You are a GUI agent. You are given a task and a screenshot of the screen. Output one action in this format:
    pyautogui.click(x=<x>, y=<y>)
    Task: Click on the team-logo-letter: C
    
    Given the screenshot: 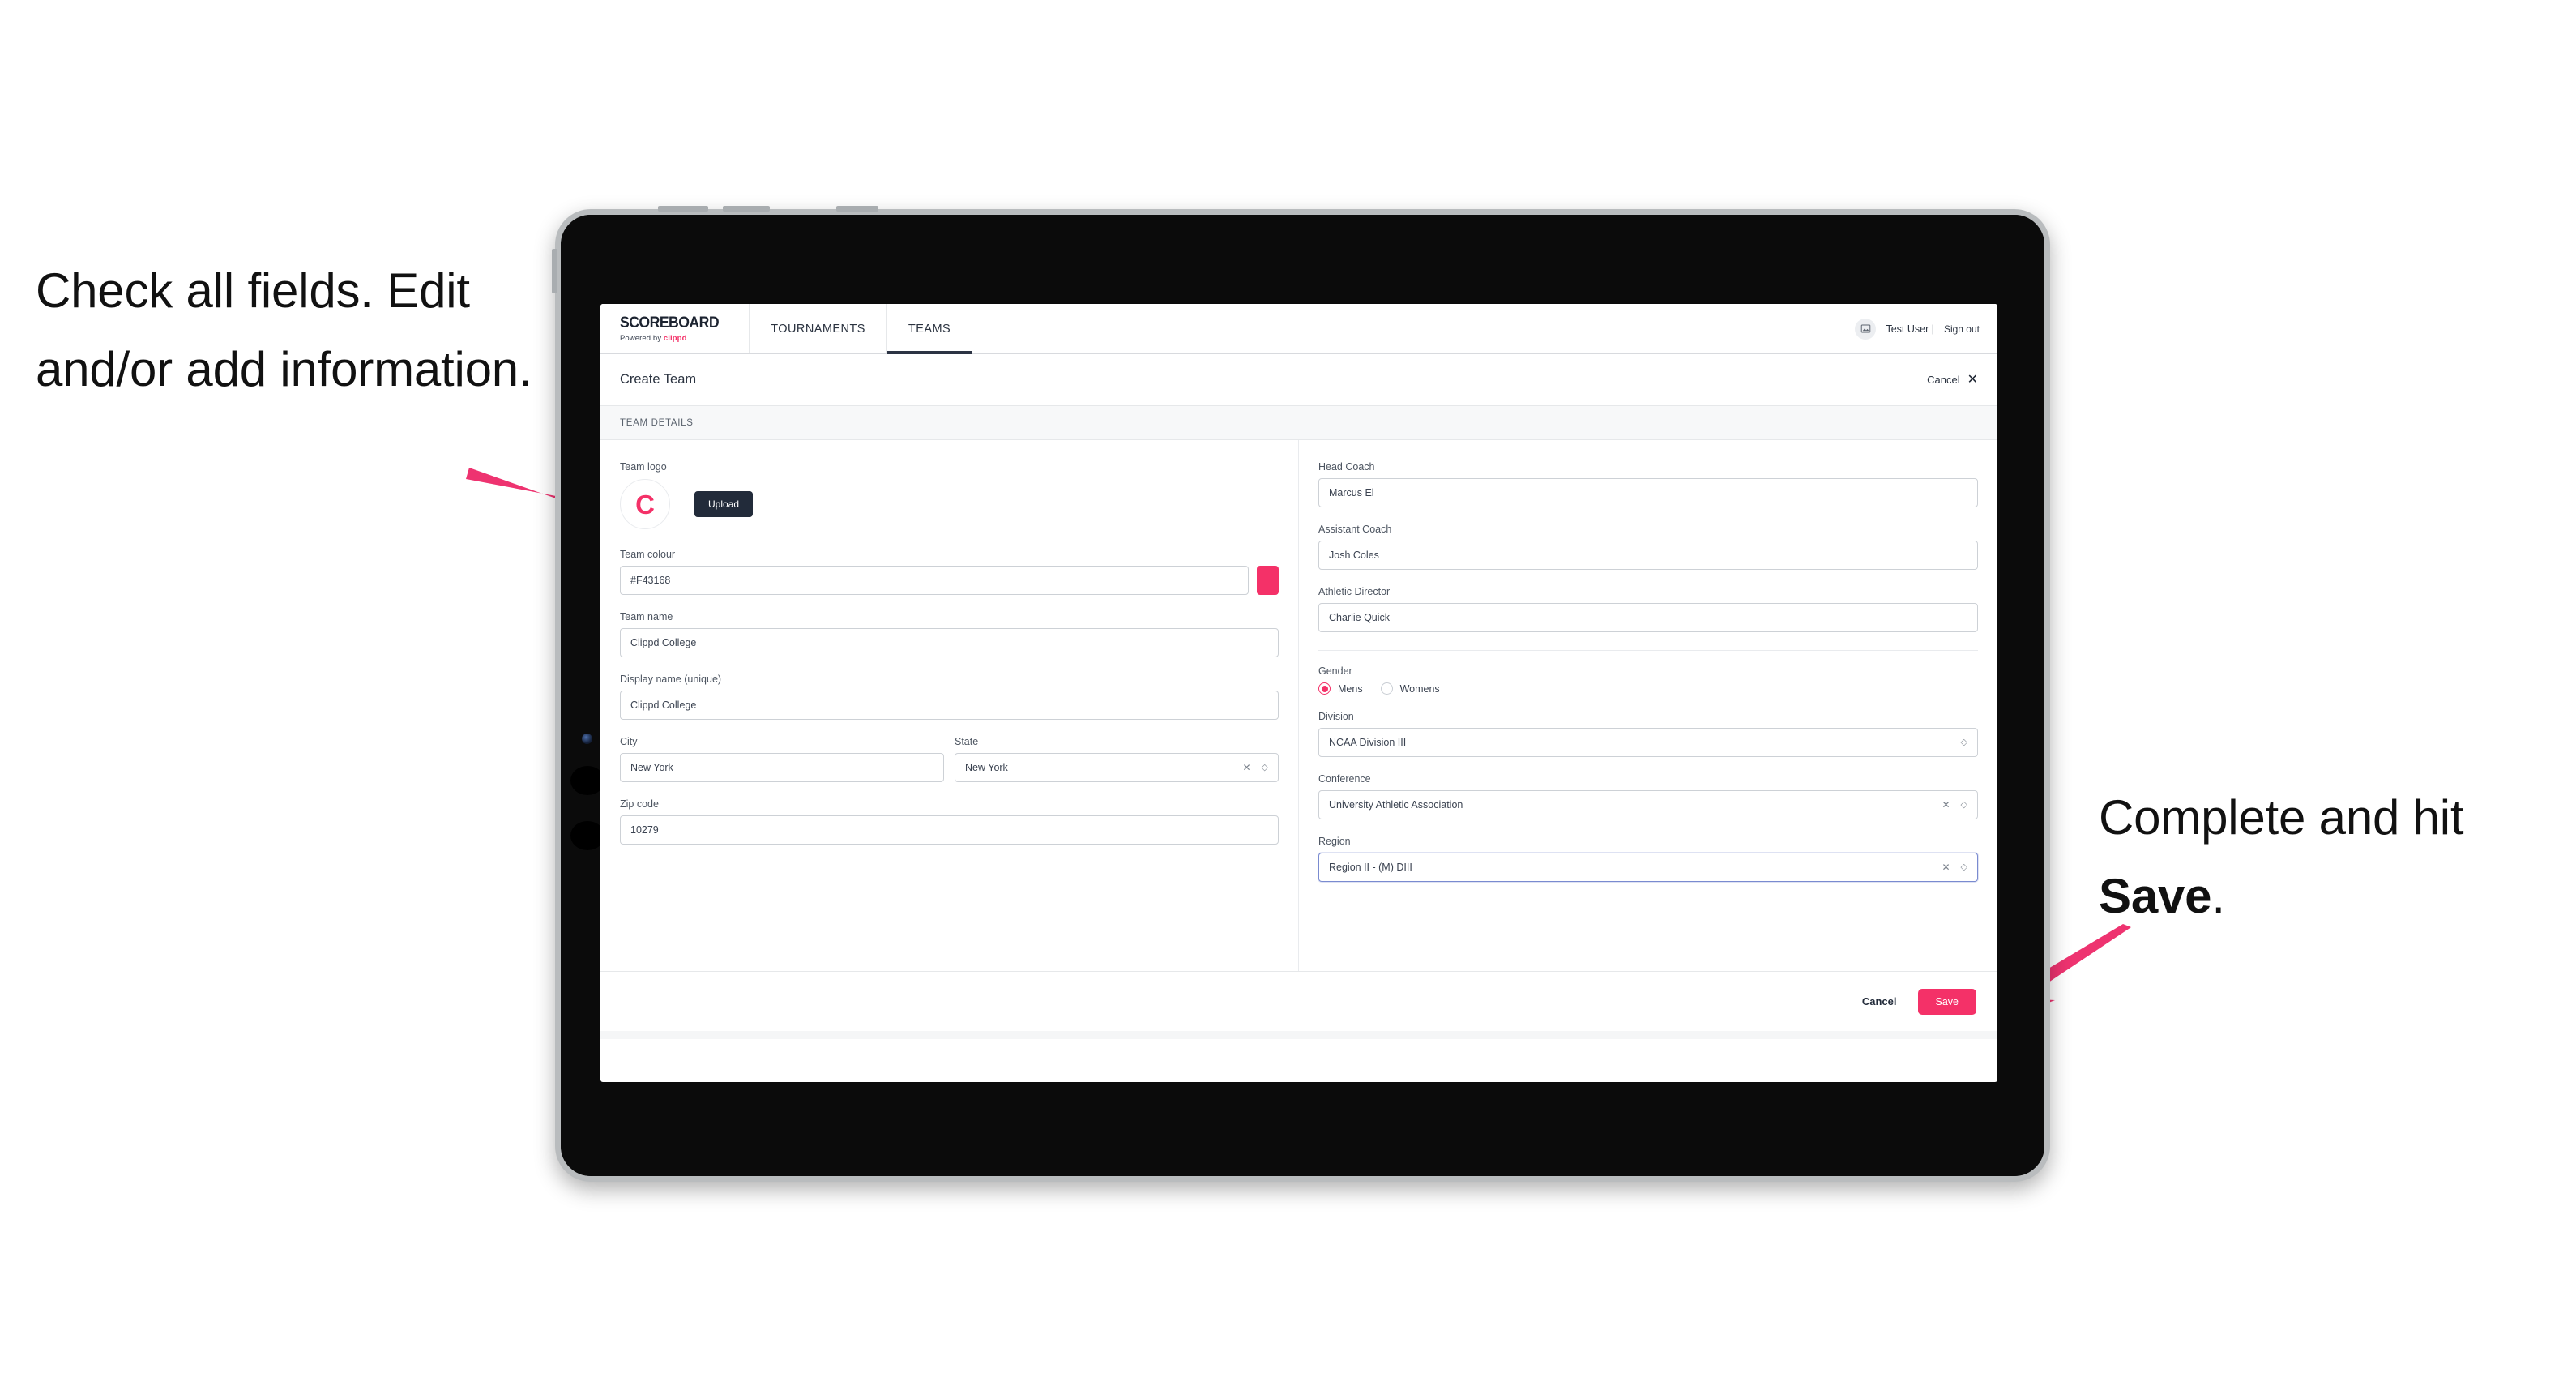 What is the action you would take?
    pyautogui.click(x=645, y=504)
    